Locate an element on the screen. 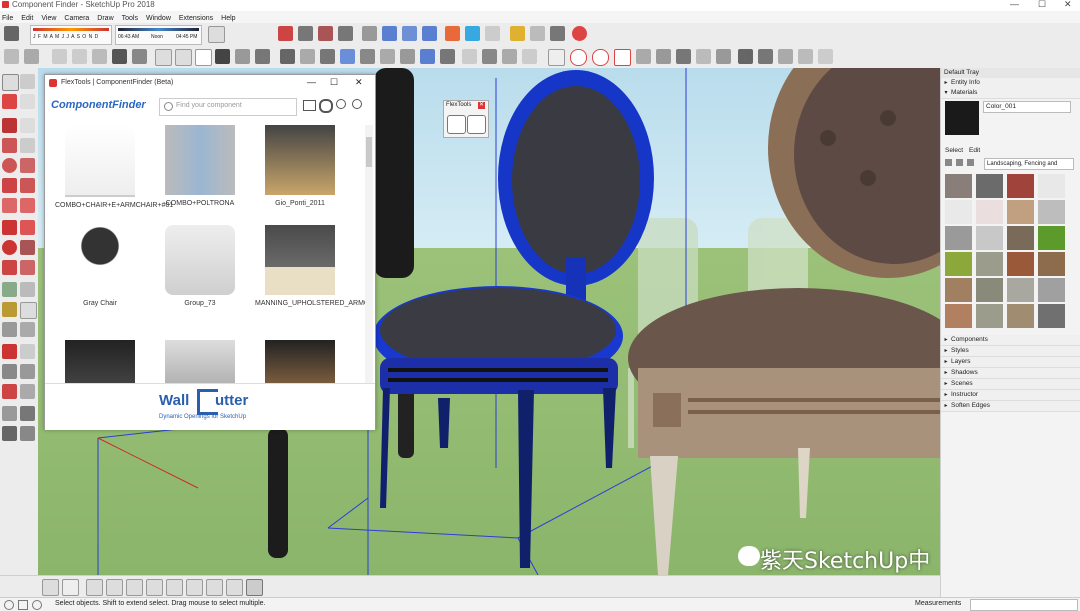 This screenshot has height=611, width=1080. warehouse-icon is located at coordinates (557, 33).